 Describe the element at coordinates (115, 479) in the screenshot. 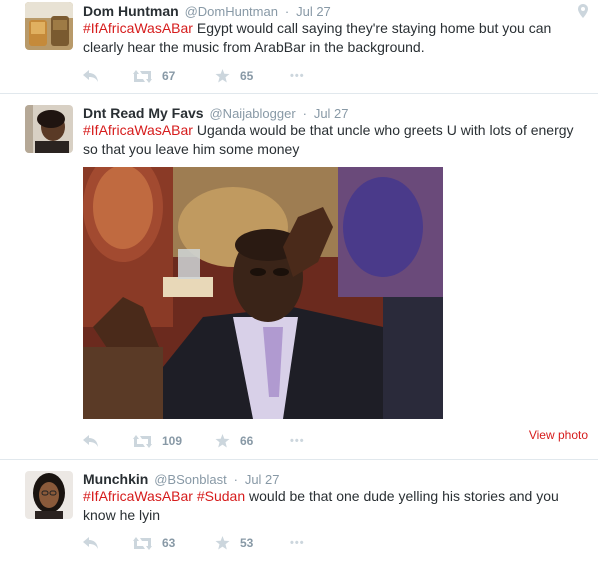

I see `fullname: Munchkin` at that location.